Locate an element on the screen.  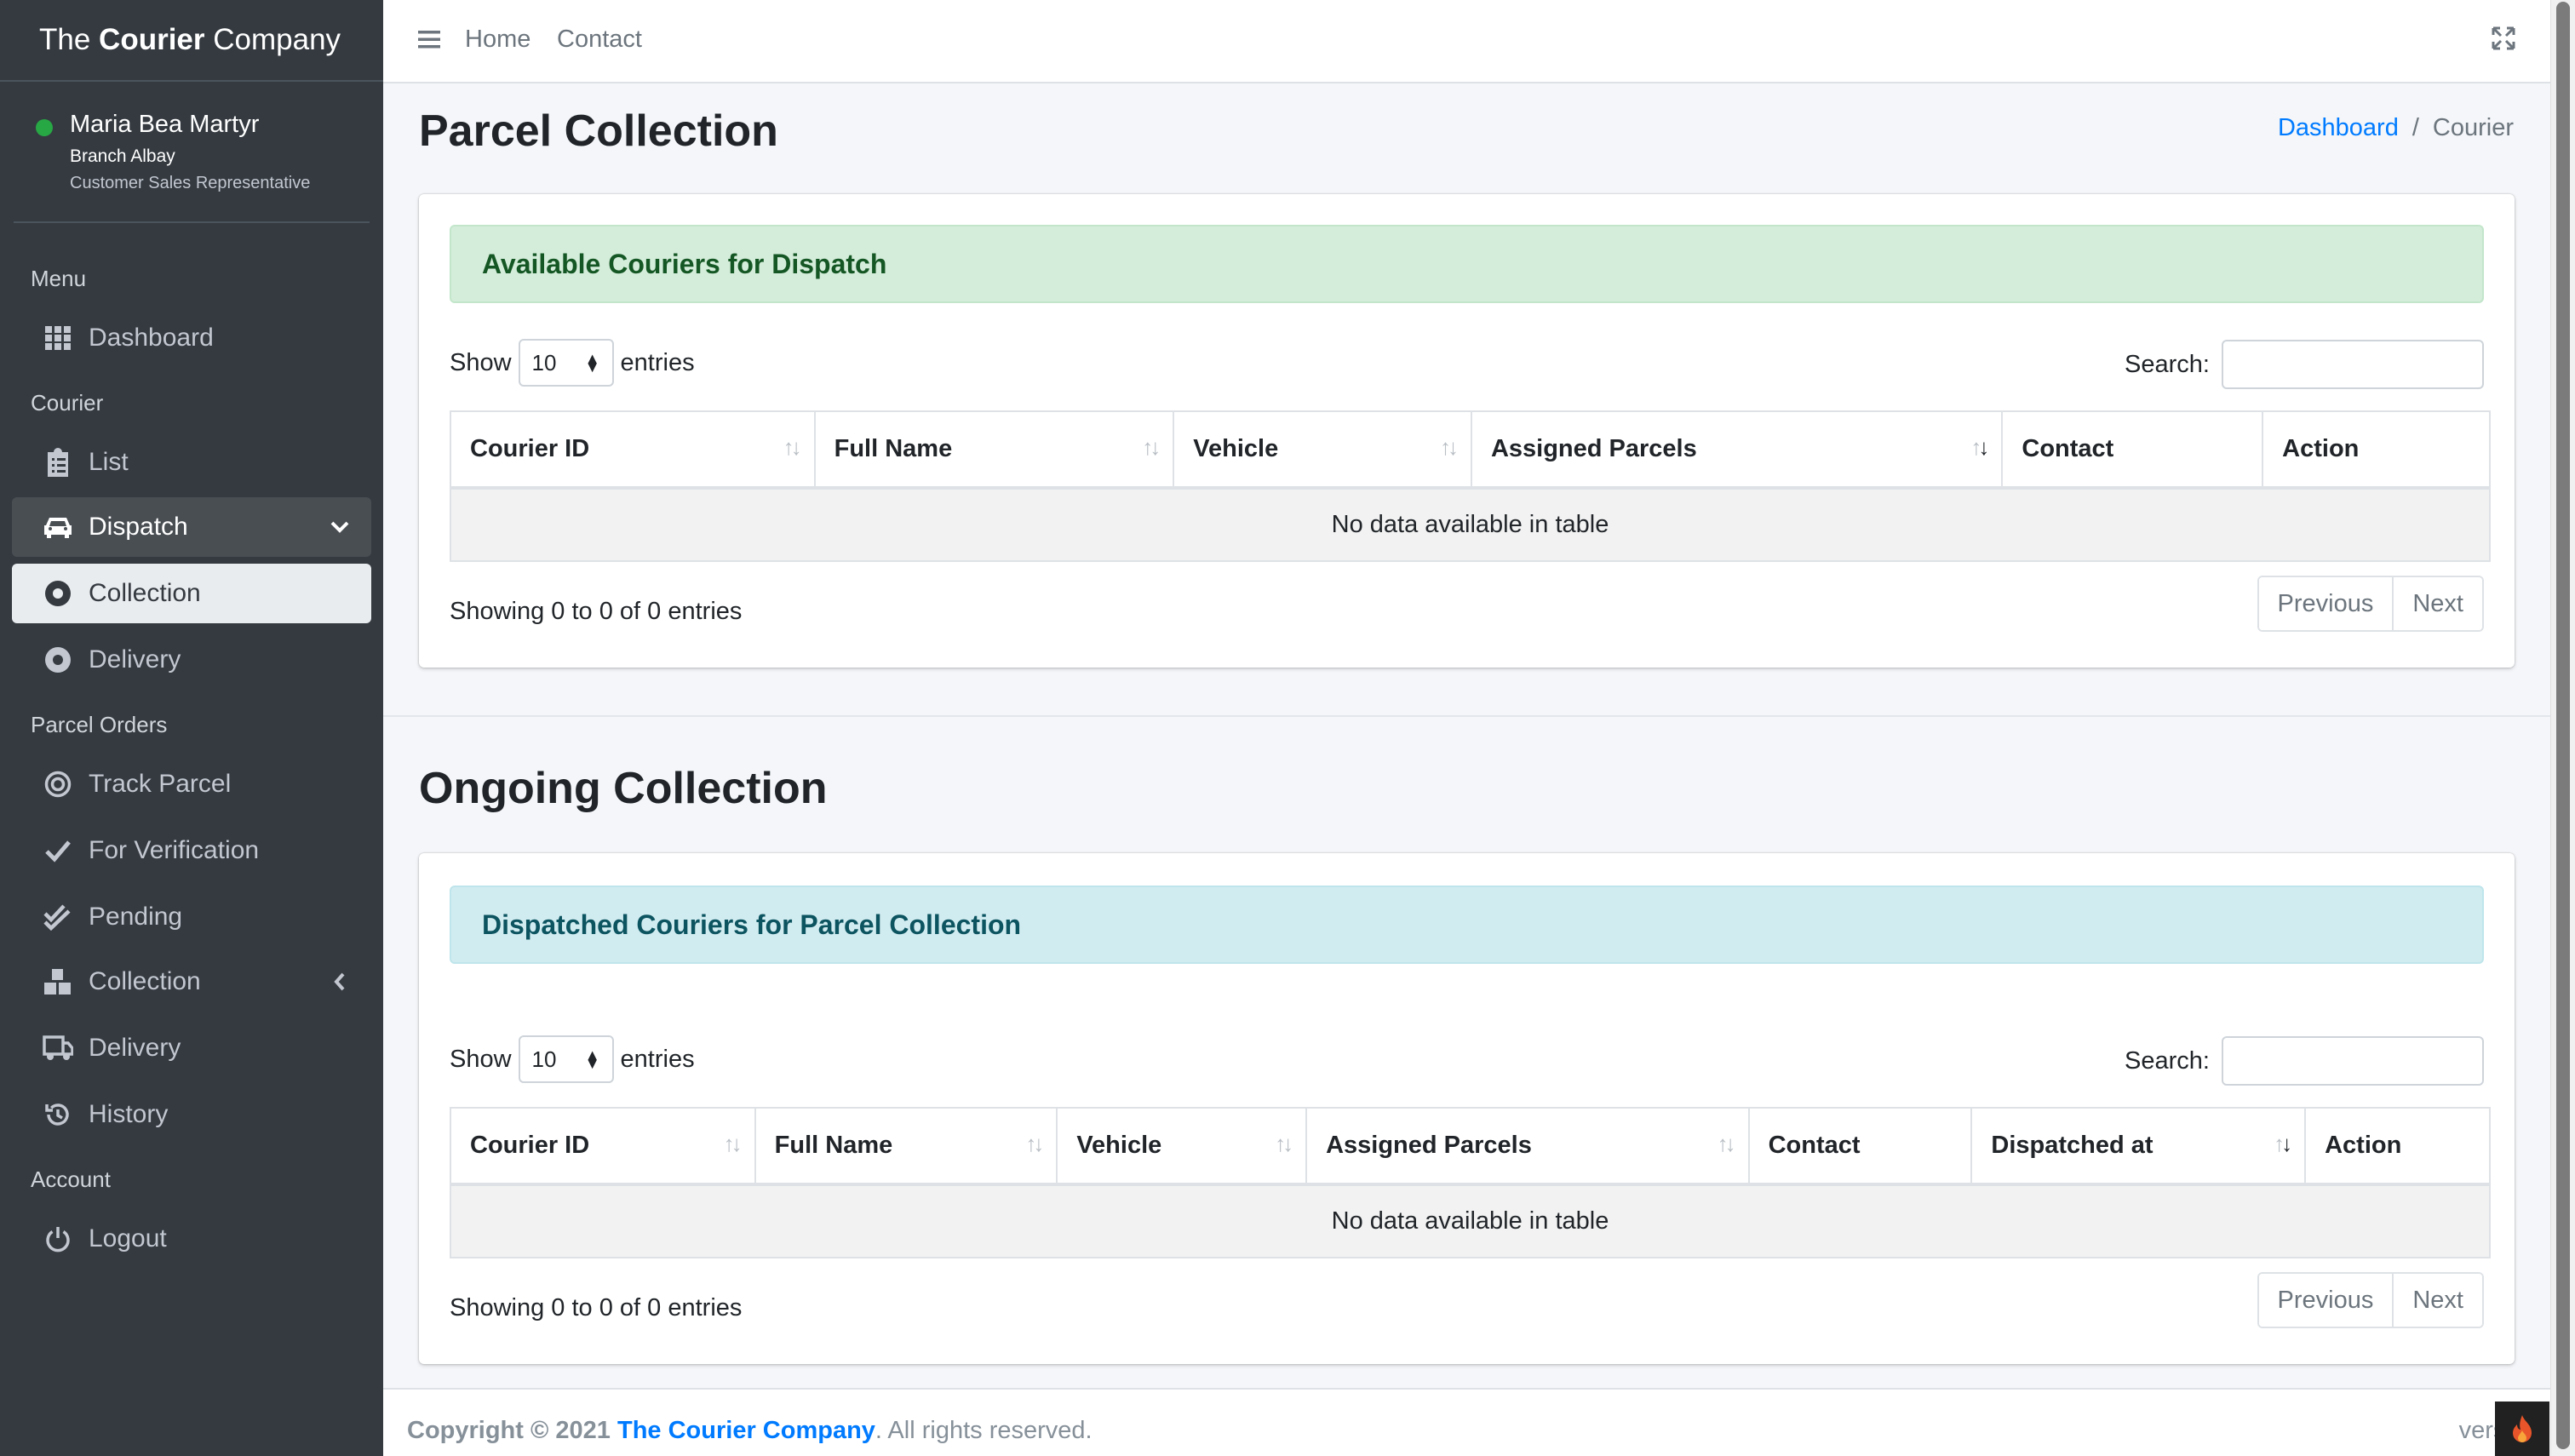
sidebar-item-dashboard: Dashboard is located at coordinates (191, 338).